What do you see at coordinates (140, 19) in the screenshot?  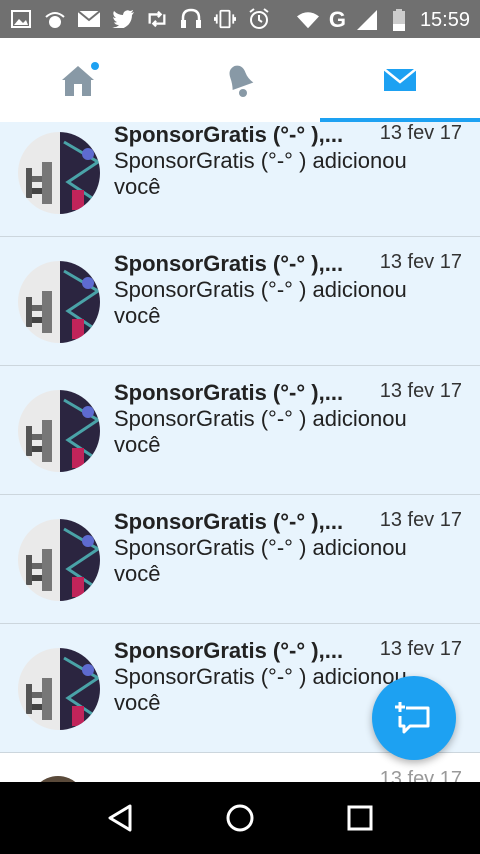 I see `notification-icons` at bounding box center [140, 19].